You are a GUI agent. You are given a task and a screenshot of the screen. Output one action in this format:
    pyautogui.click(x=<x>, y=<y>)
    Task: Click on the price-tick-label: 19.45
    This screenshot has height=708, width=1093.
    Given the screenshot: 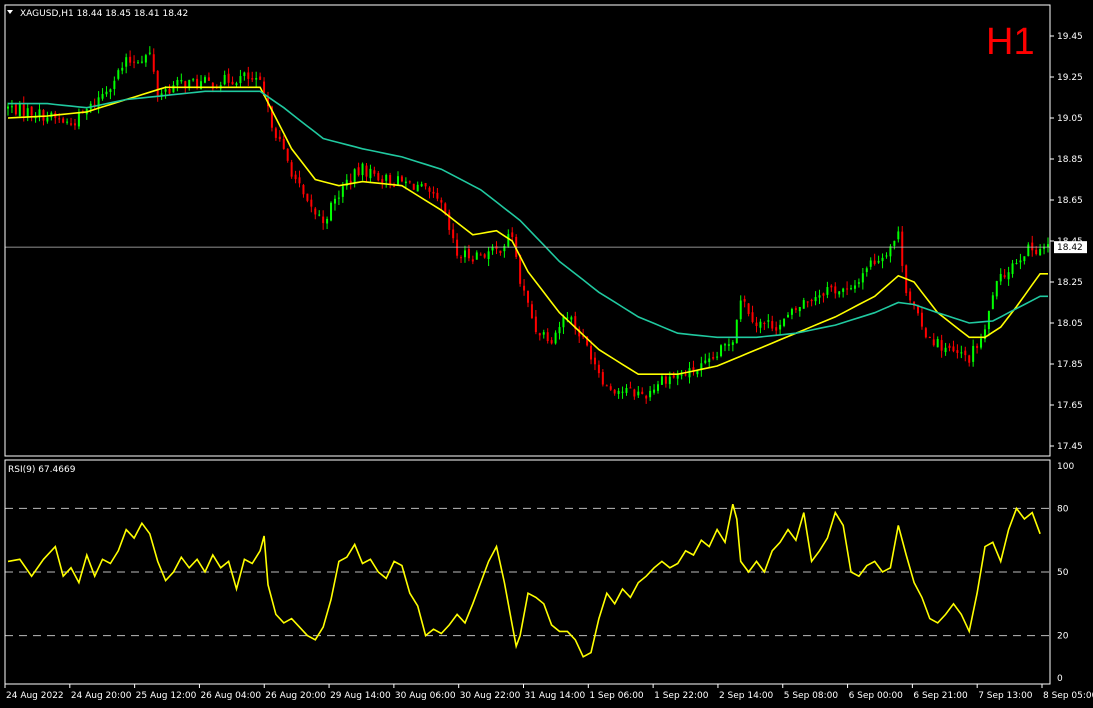 What is the action you would take?
    pyautogui.click(x=1070, y=37)
    